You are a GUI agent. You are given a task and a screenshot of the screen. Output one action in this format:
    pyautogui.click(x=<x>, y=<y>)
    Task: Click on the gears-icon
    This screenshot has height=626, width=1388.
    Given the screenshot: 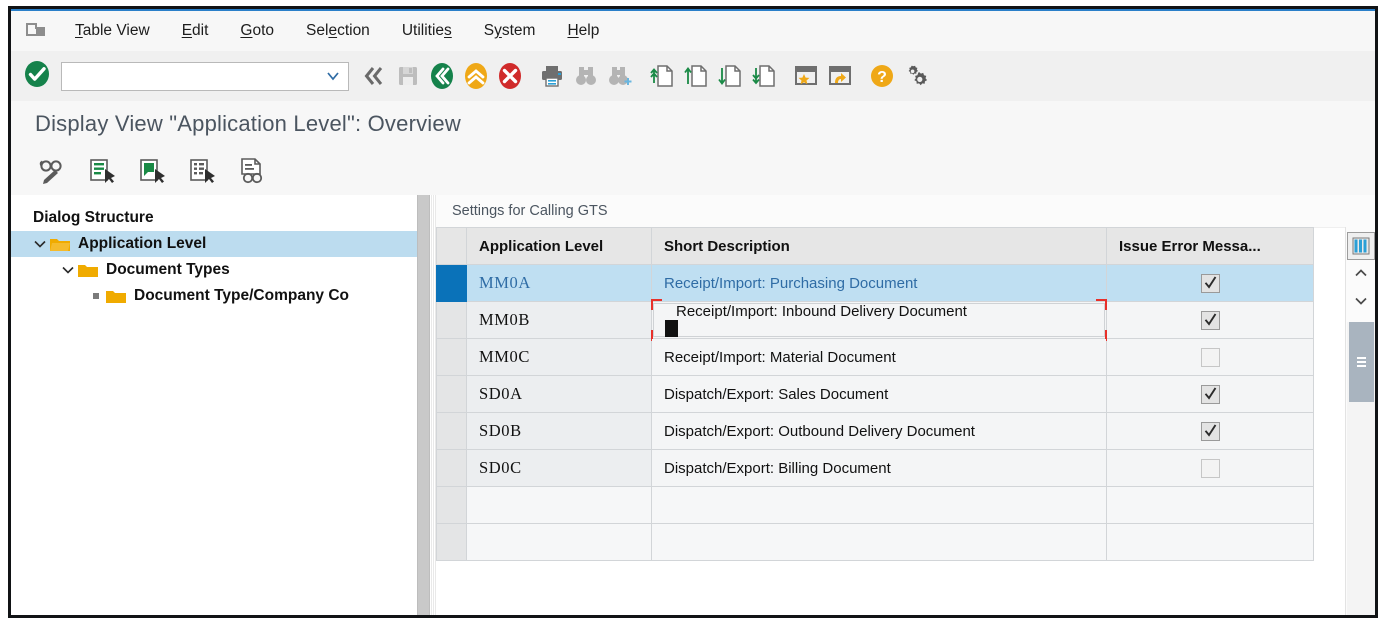 What is the action you would take?
    pyautogui.click(x=916, y=76)
    